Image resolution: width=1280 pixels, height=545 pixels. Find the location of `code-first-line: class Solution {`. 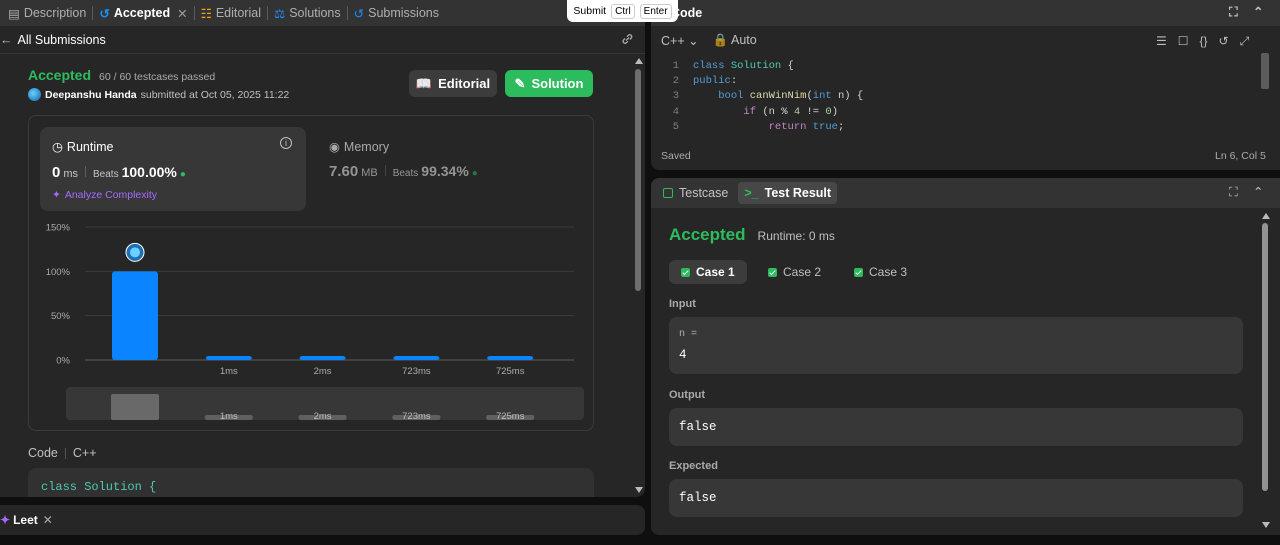

code-first-line: class Solution { is located at coordinates (99, 487).